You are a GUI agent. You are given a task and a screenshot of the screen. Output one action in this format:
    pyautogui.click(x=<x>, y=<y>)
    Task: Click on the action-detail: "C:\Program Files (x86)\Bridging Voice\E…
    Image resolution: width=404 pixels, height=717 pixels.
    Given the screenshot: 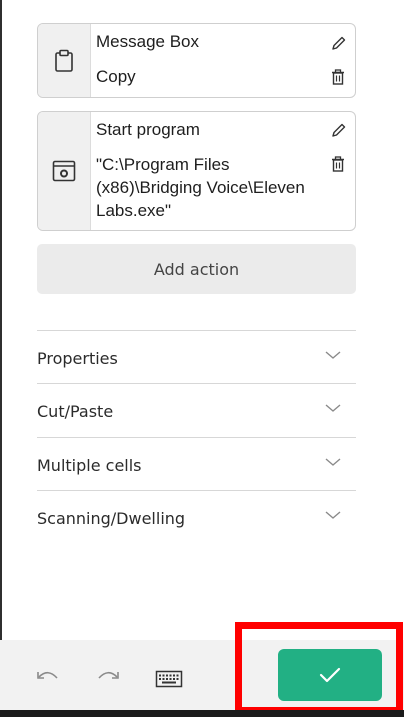 What is the action you would take?
    pyautogui.click(x=200, y=187)
    